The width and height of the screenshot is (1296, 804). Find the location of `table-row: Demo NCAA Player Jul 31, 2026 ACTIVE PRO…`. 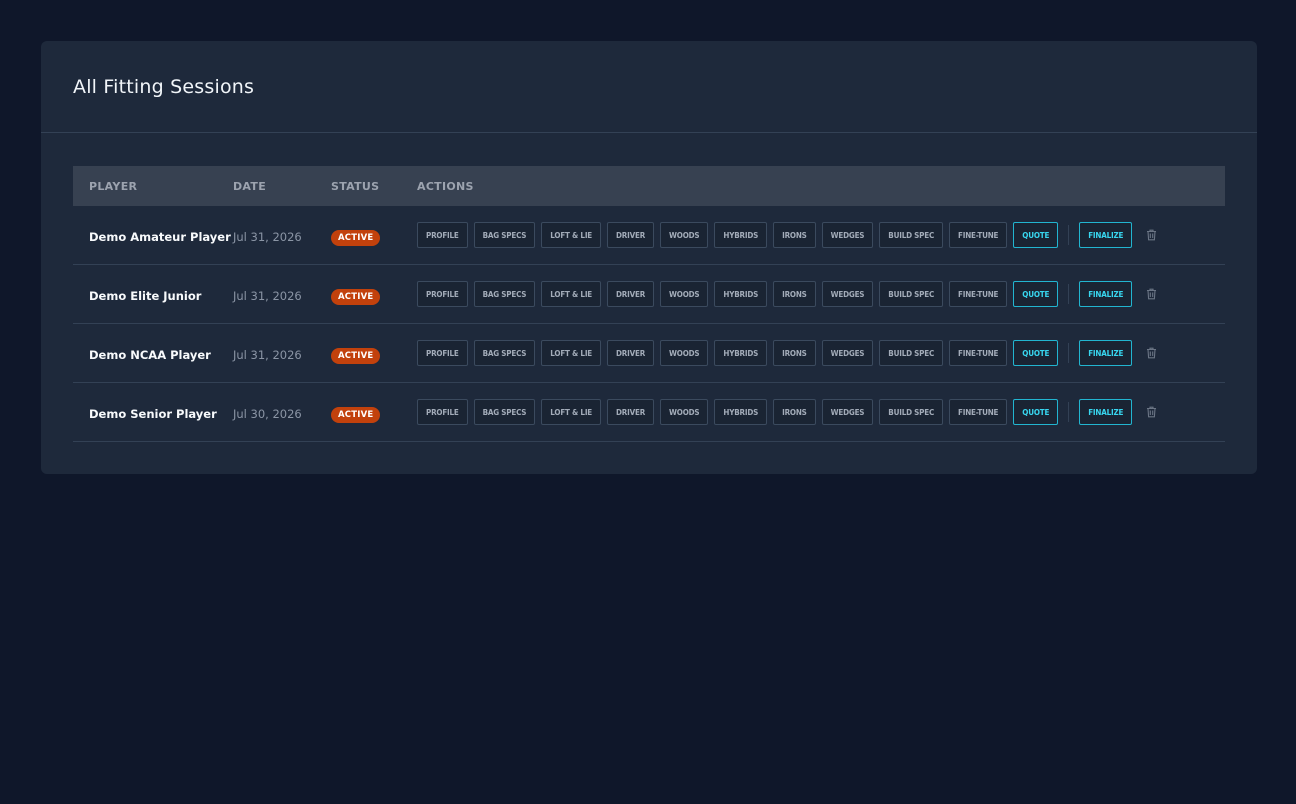

table-row: Demo NCAA Player Jul 31, 2026 ACTIVE PRO… is located at coordinates (649, 353).